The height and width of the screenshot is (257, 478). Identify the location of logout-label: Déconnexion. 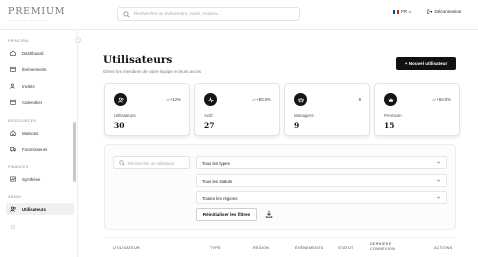
(448, 11).